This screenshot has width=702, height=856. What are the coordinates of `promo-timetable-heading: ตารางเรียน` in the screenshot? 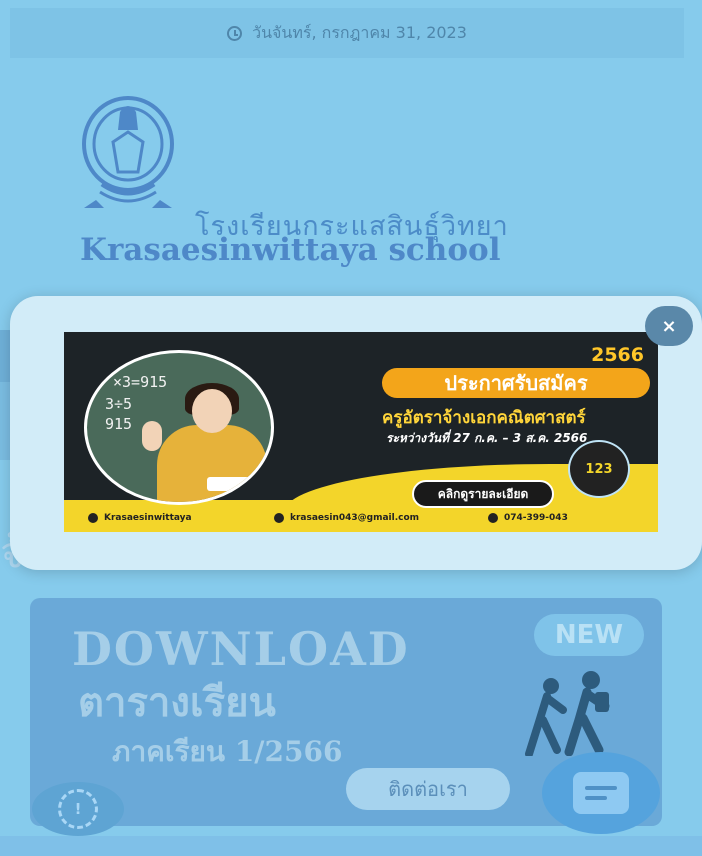 It's located at (177, 702).